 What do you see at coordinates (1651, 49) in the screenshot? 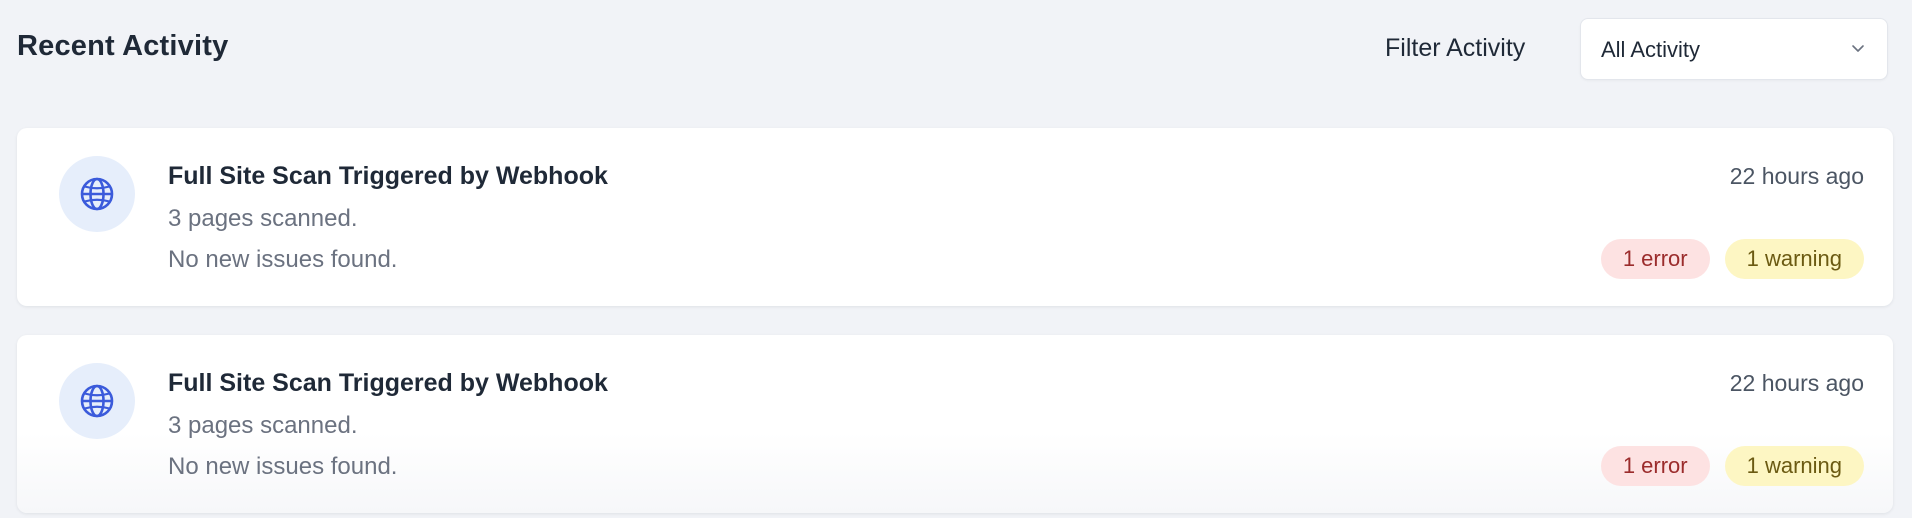
I see `filter-activity-value: All Activity` at bounding box center [1651, 49].